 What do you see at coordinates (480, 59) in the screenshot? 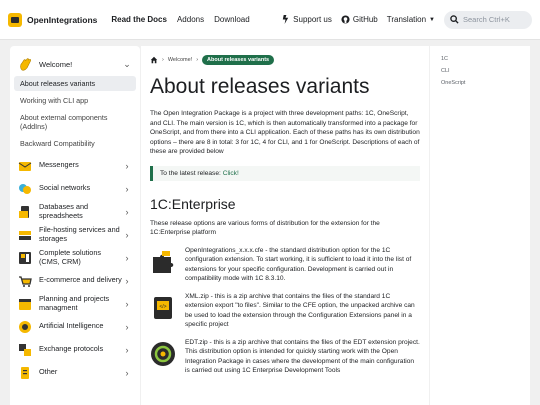
I see `toc-item-1c: 1C` at bounding box center [480, 59].